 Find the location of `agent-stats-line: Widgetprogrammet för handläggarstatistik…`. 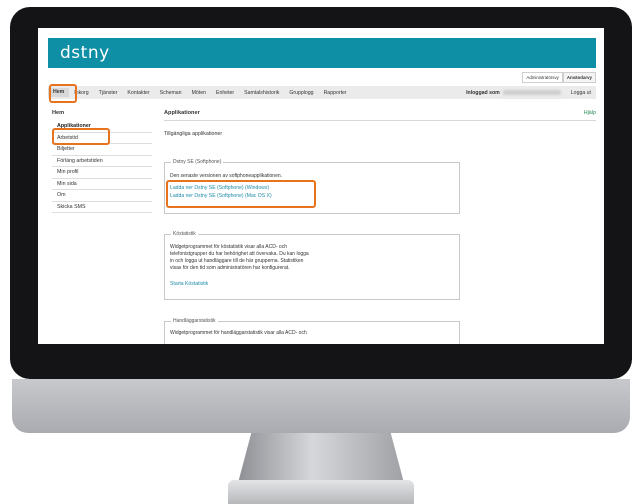

agent-stats-line: Widgetprogrammet för handläggarstatistik… is located at coordinates (238, 333).